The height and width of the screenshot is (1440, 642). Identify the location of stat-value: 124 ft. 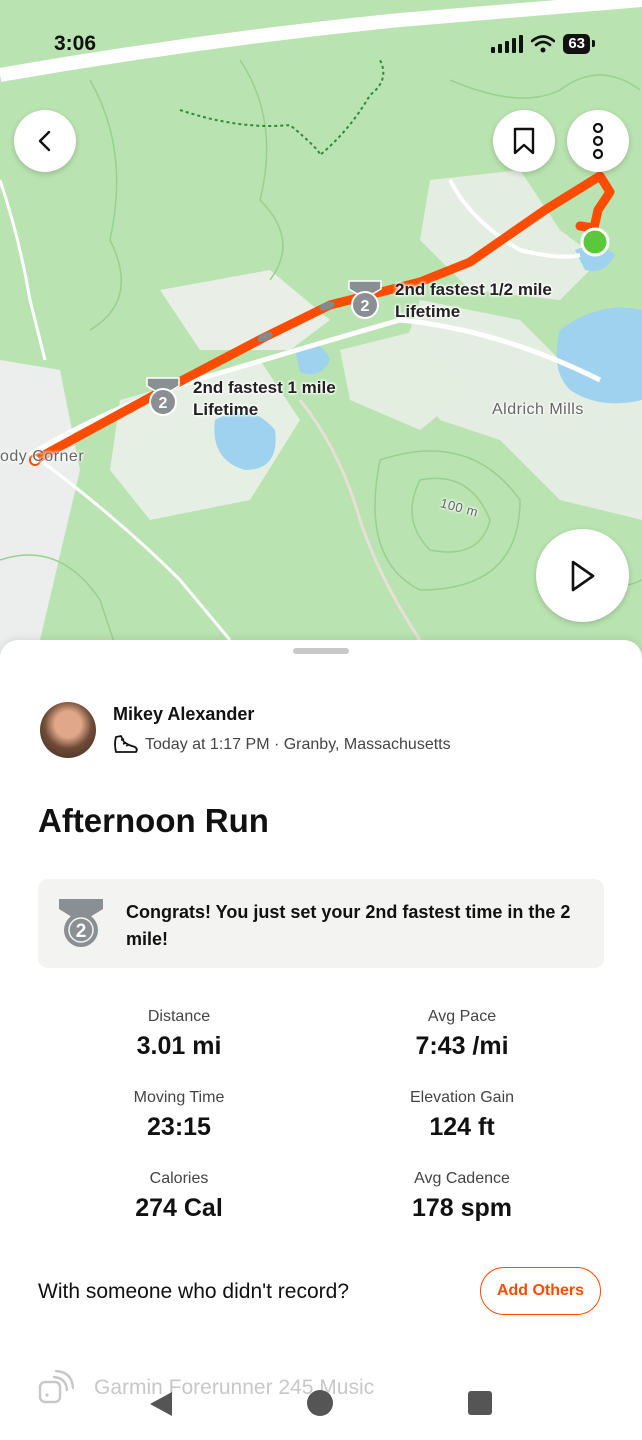
(462, 1127).